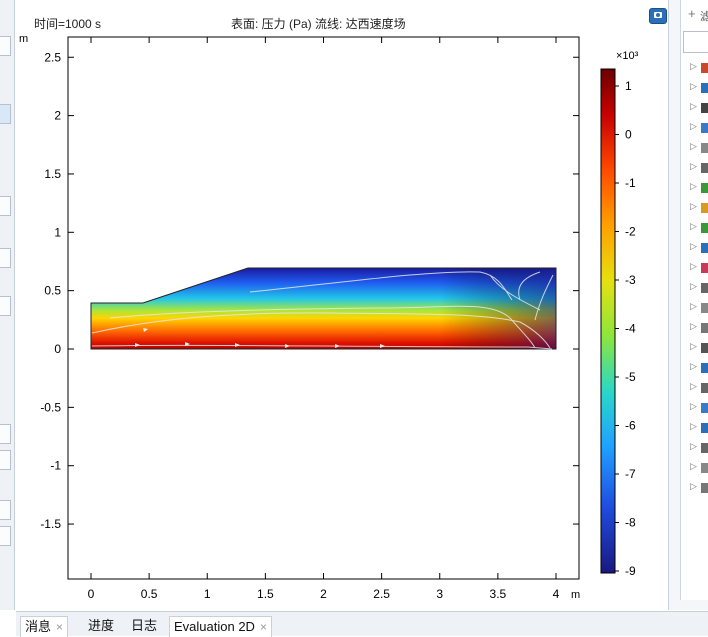  I want to click on y-tick-label: -1, so click(55, 466).